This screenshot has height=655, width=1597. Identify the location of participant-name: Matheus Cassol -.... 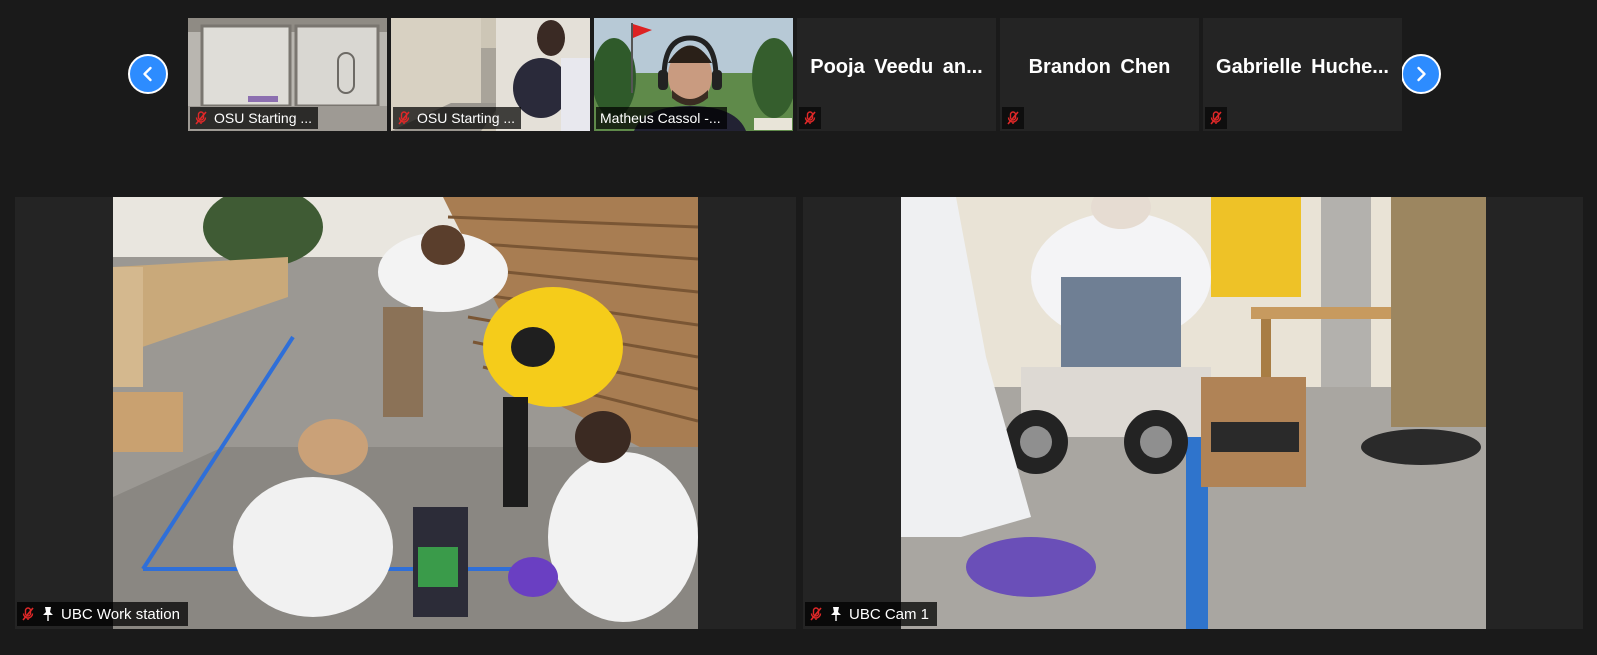
(660, 118).